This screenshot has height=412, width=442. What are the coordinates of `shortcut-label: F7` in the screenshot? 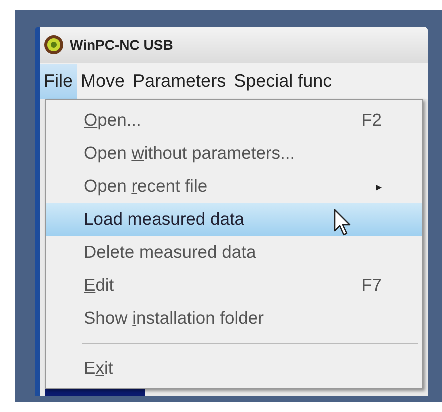 It's located at (372, 286).